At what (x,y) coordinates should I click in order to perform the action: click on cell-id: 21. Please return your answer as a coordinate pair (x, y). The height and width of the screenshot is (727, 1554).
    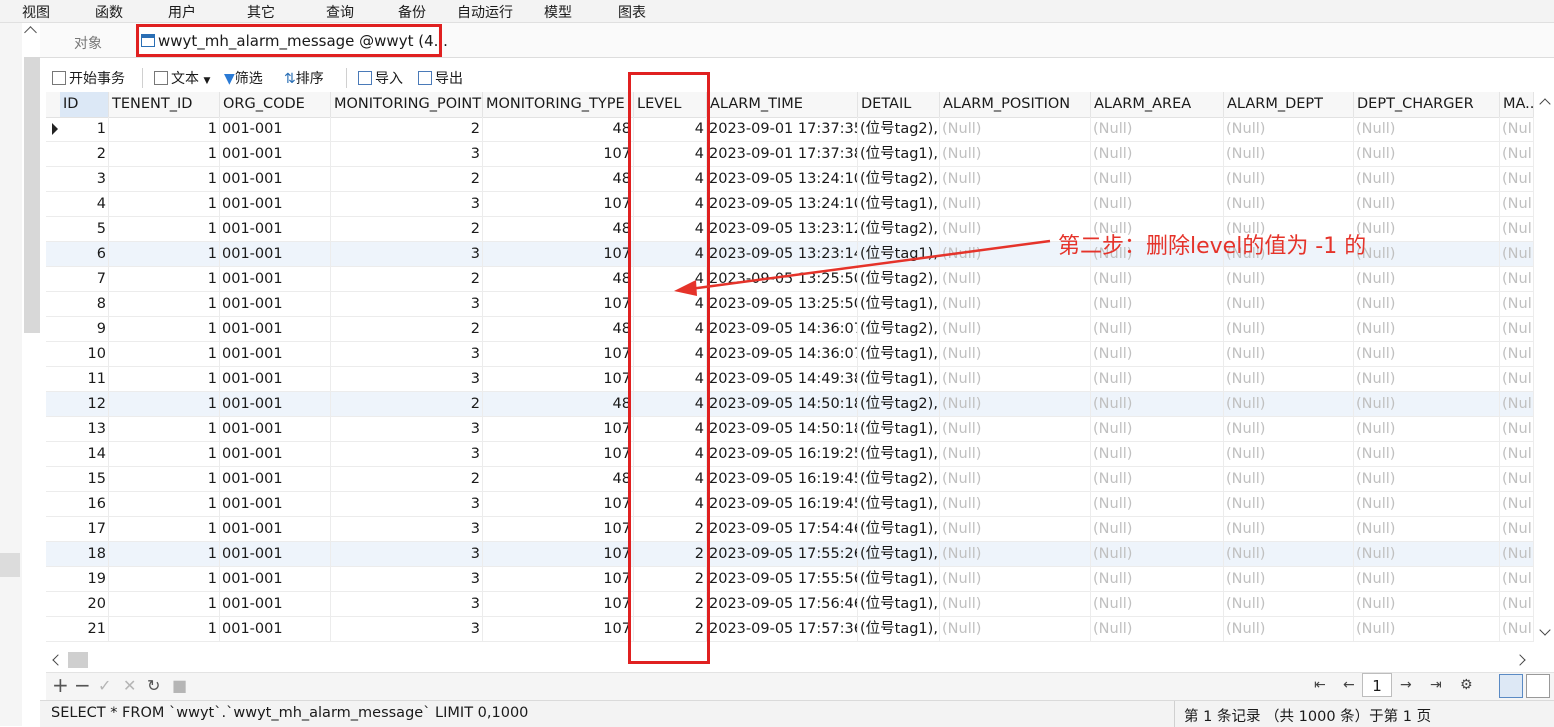
    Looking at the image, I should click on (84, 629).